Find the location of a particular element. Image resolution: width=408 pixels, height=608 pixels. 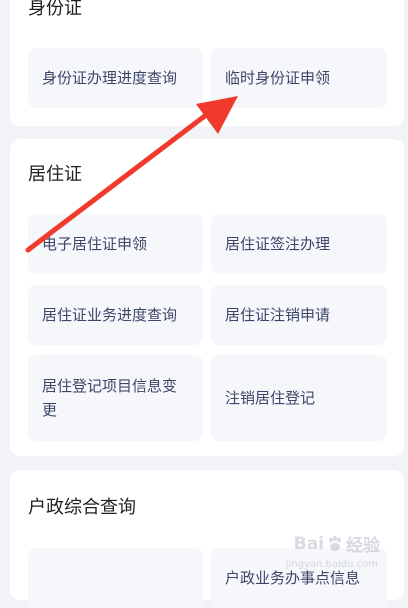

baidu-watermark: Bai 经验 is located at coordinates (336, 544).